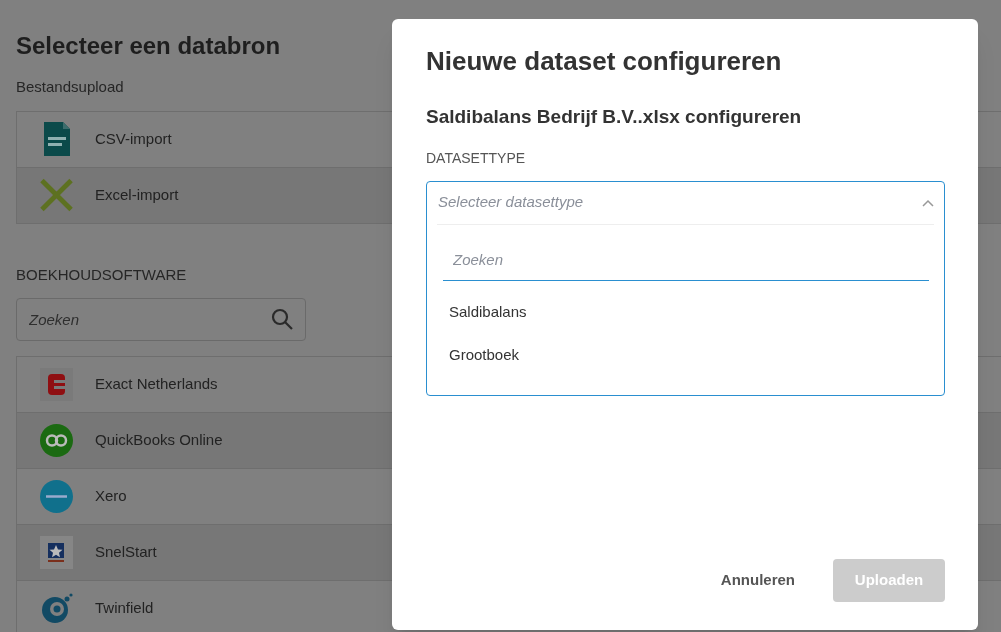  What do you see at coordinates (604, 61) in the screenshot?
I see `dialog-title: Nieuwe dataset configureren` at bounding box center [604, 61].